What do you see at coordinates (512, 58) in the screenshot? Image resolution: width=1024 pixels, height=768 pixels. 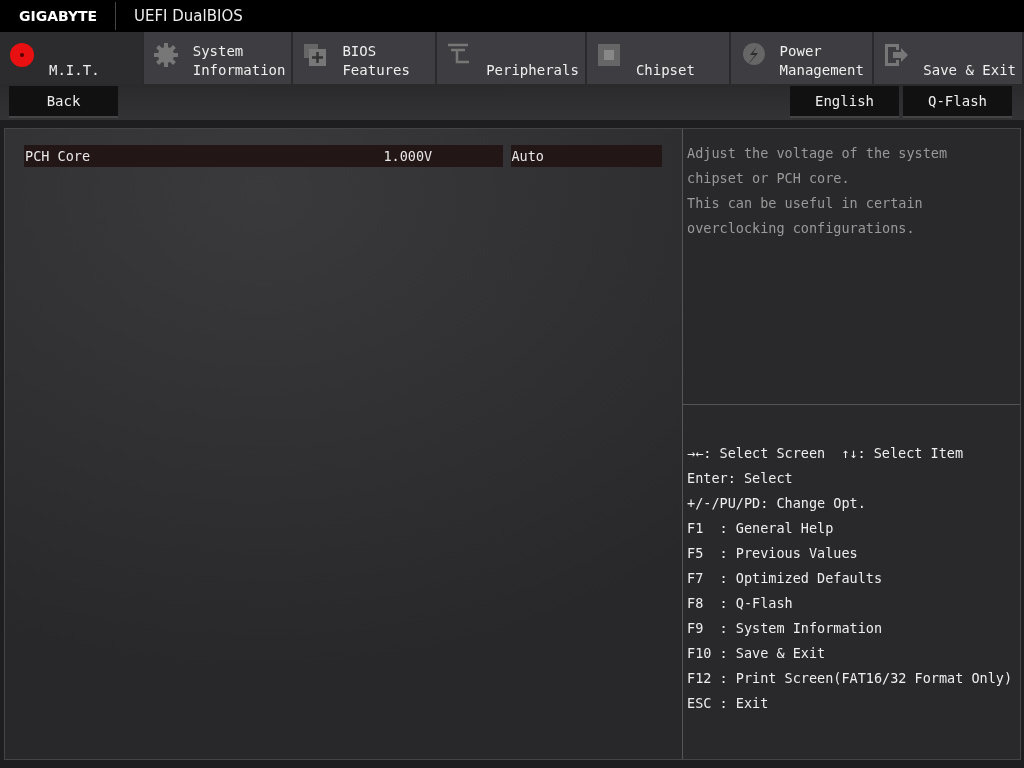 I see `nav-tab: Peripherals` at bounding box center [512, 58].